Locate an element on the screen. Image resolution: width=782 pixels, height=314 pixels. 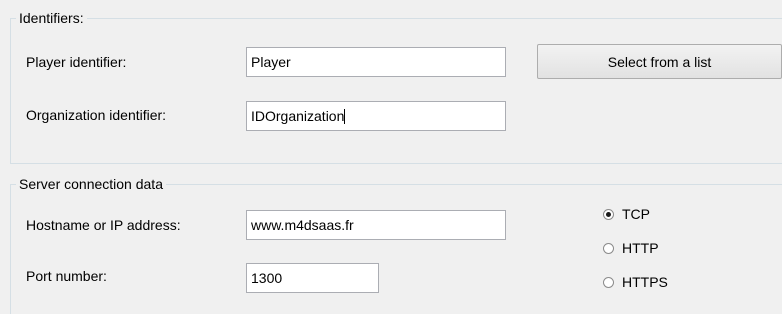
hostname-value: www.m4dsaas.fr is located at coordinates (302, 225).